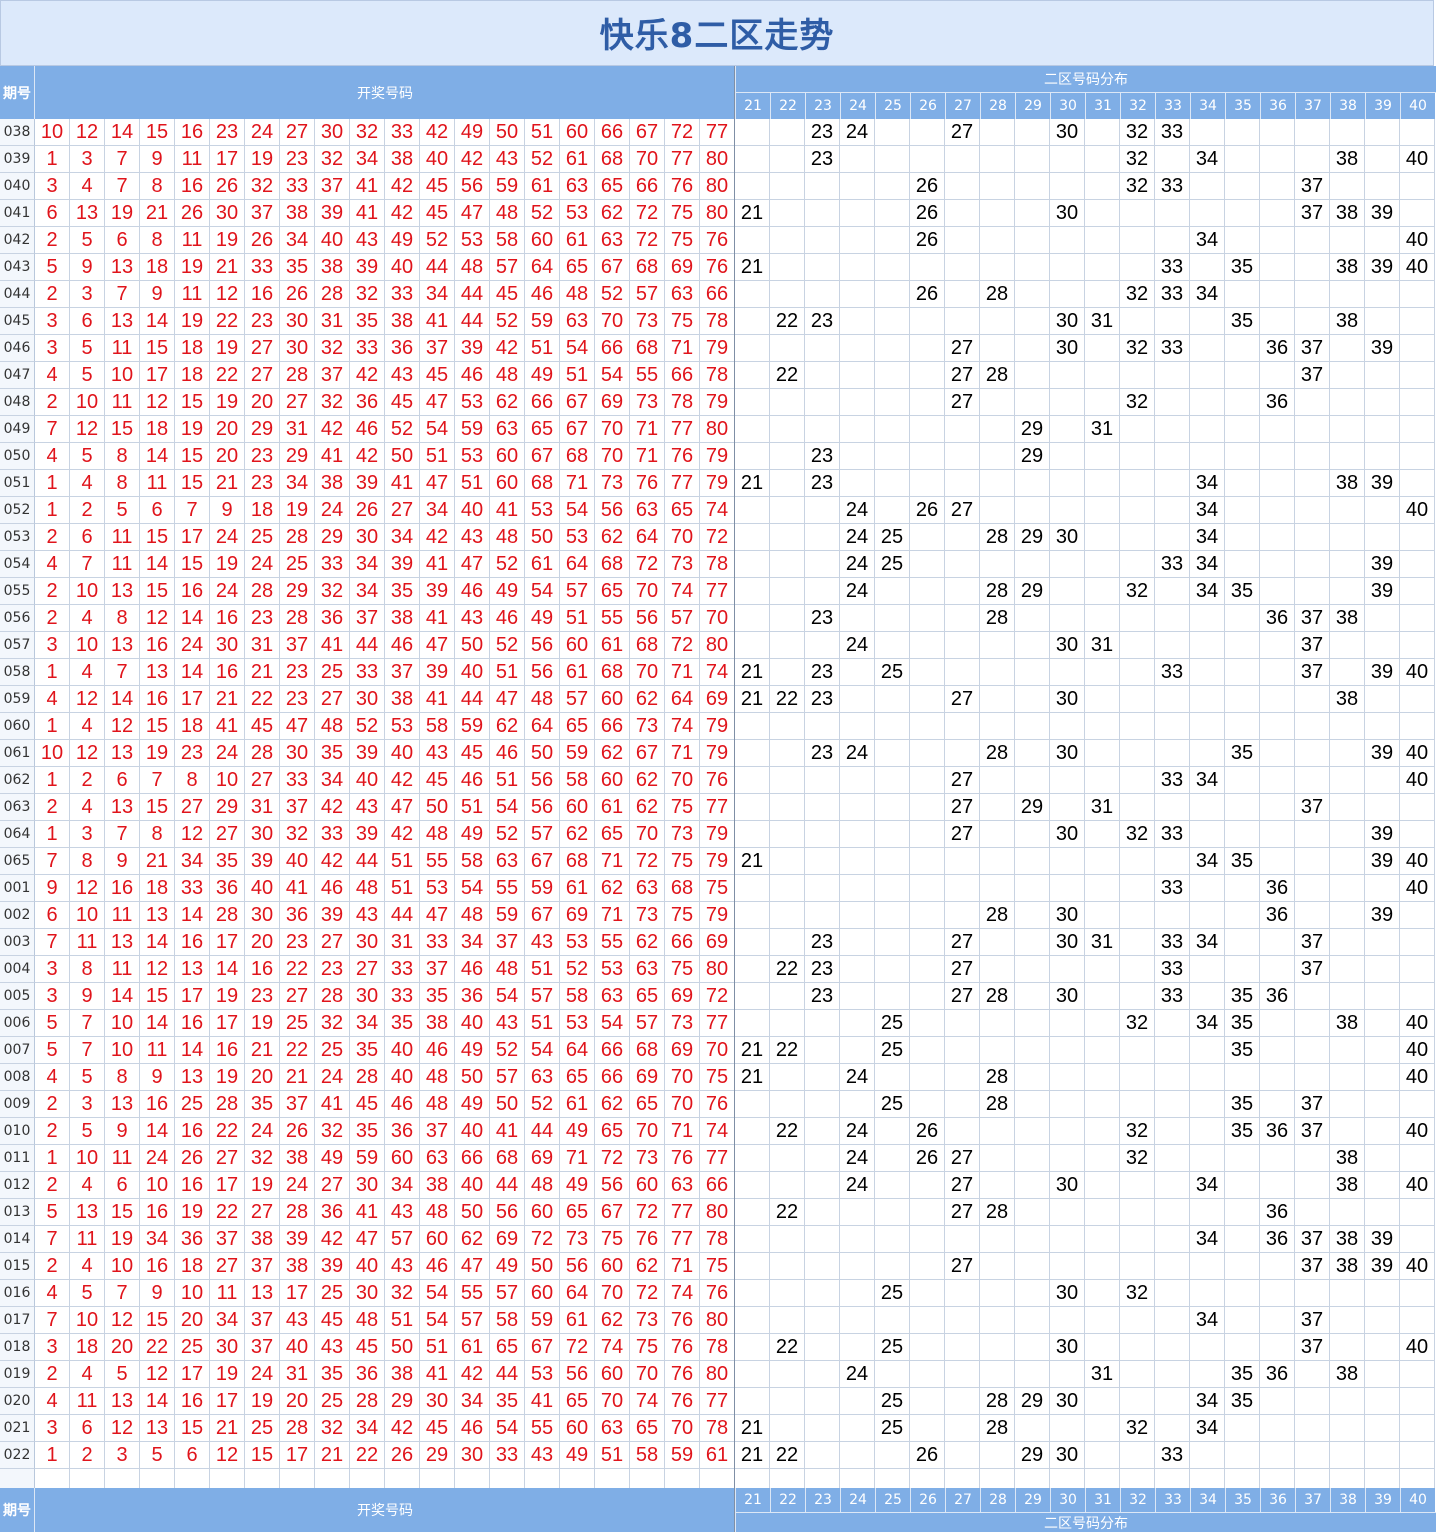  I want to click on draw-number: 34, so click(157, 1239).